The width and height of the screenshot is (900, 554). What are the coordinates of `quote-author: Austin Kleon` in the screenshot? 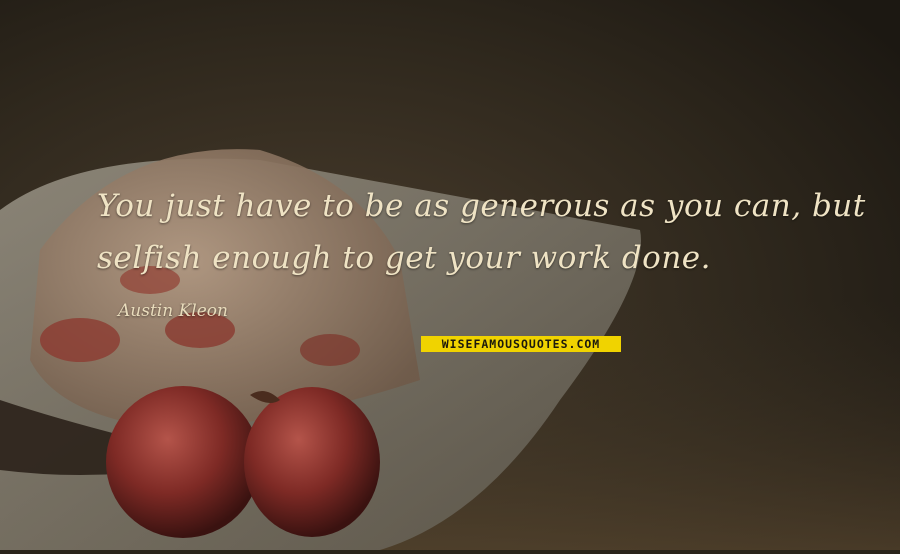 It's located at (173, 311).